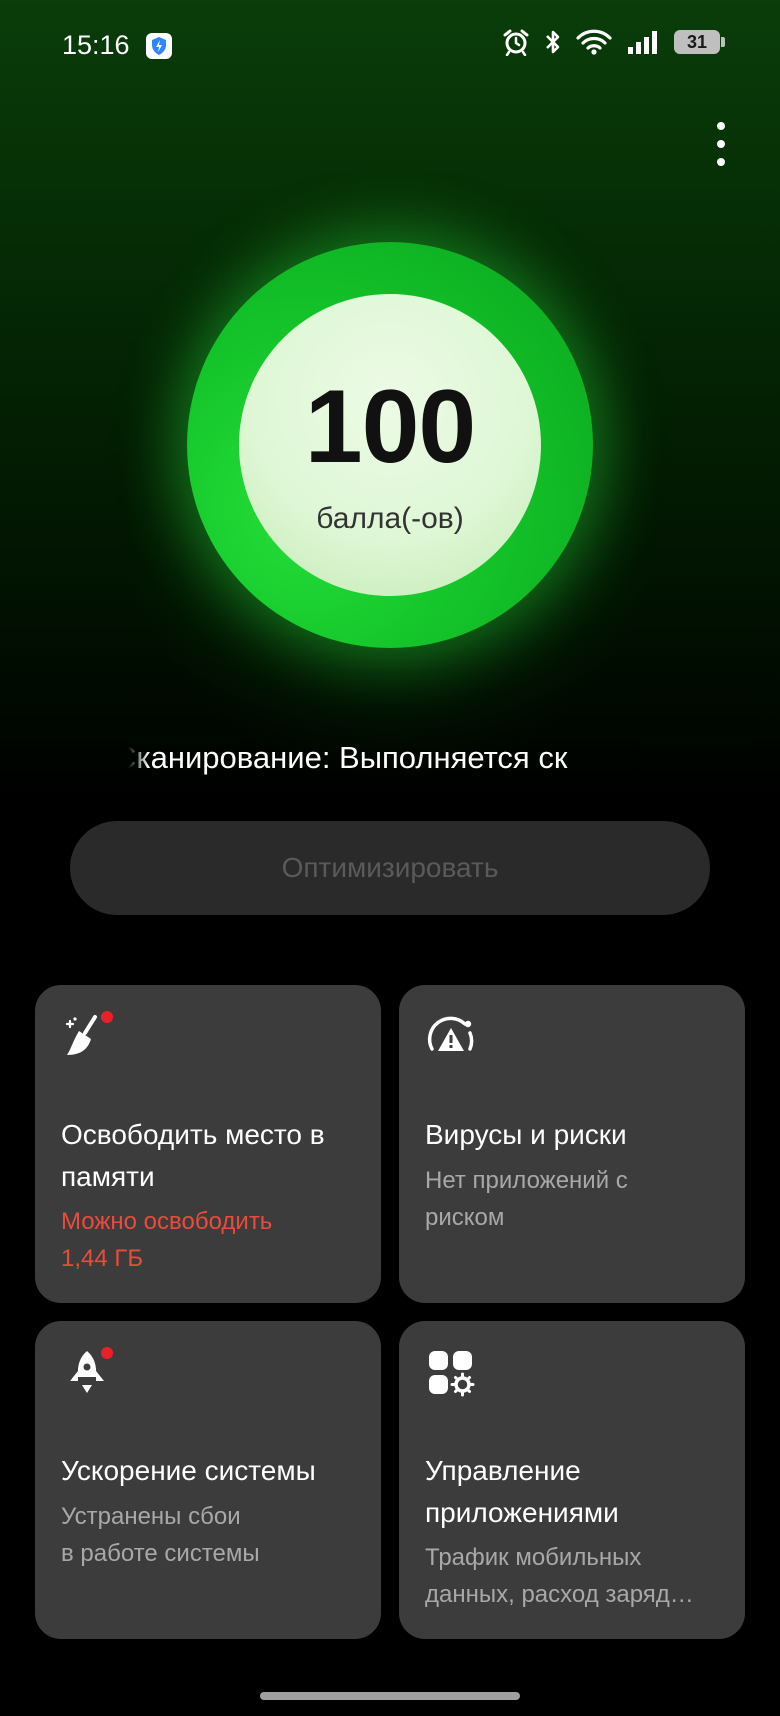 This screenshot has height=1716, width=780. What do you see at coordinates (160, 1553) in the screenshot?
I see `card-subtitle-line2: в работе системы` at bounding box center [160, 1553].